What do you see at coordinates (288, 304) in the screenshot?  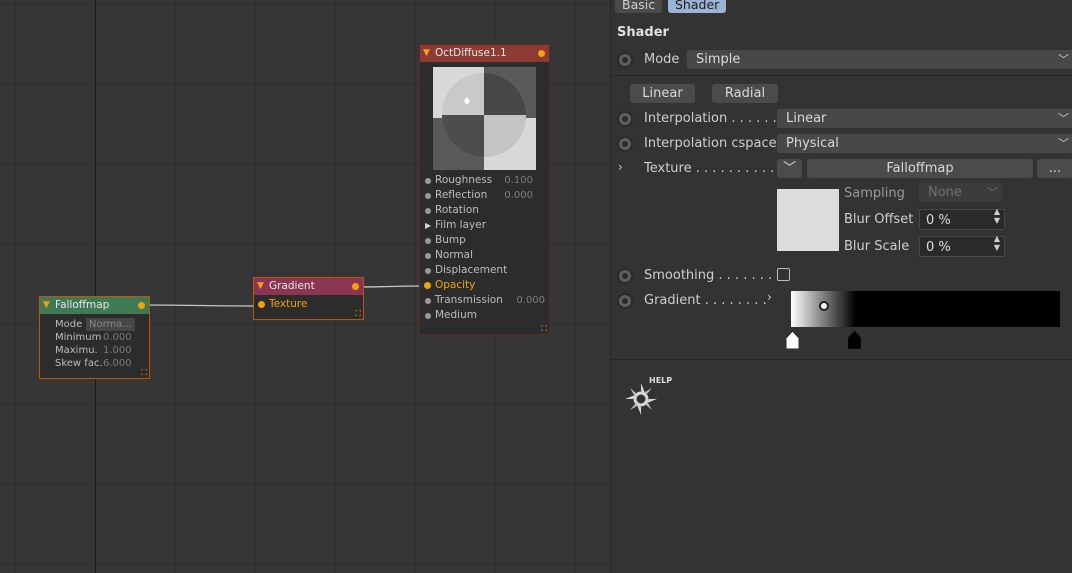 I see `gradient-texture-label: Texture` at bounding box center [288, 304].